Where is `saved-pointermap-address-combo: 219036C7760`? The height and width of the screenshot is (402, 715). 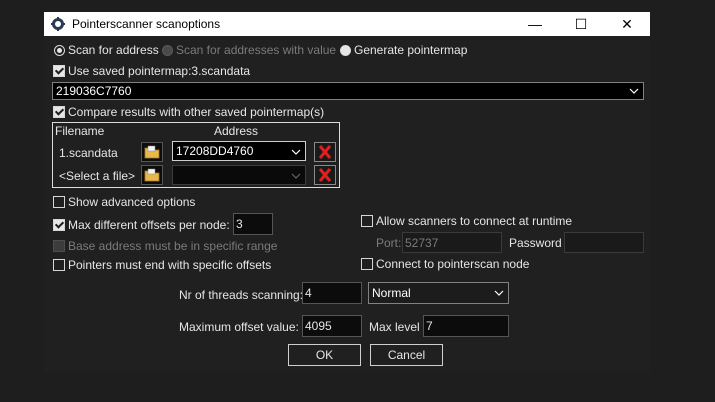
saved-pointermap-address-combo: 219036C7760 is located at coordinates (348, 91).